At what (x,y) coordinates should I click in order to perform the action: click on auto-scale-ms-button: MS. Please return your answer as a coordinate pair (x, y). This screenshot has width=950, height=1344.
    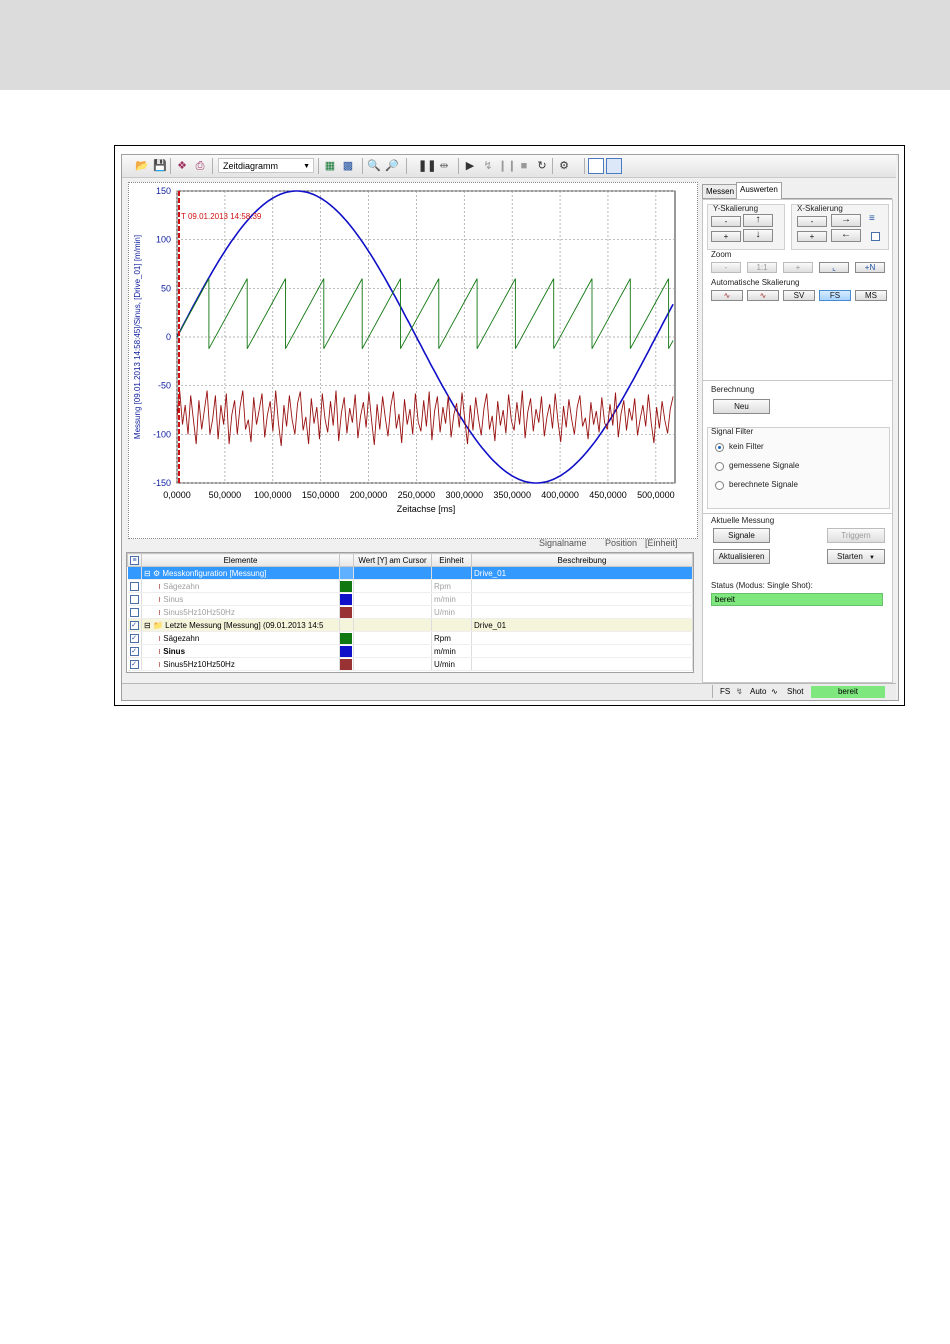
    Looking at the image, I should click on (871, 295).